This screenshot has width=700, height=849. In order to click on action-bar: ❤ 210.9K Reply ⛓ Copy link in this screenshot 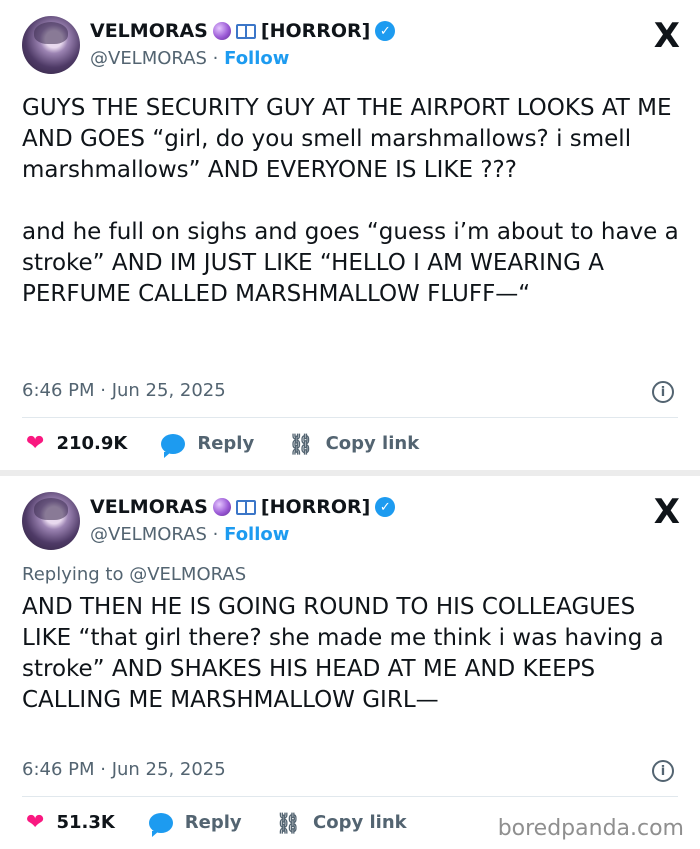, I will do `click(239, 444)`.